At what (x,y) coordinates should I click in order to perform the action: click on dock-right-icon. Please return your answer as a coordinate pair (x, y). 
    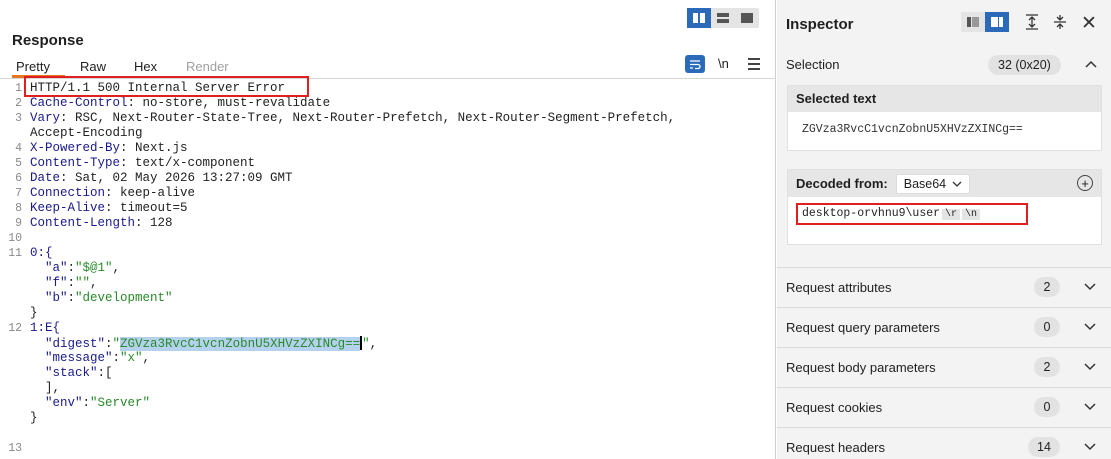
    Looking at the image, I should click on (997, 22).